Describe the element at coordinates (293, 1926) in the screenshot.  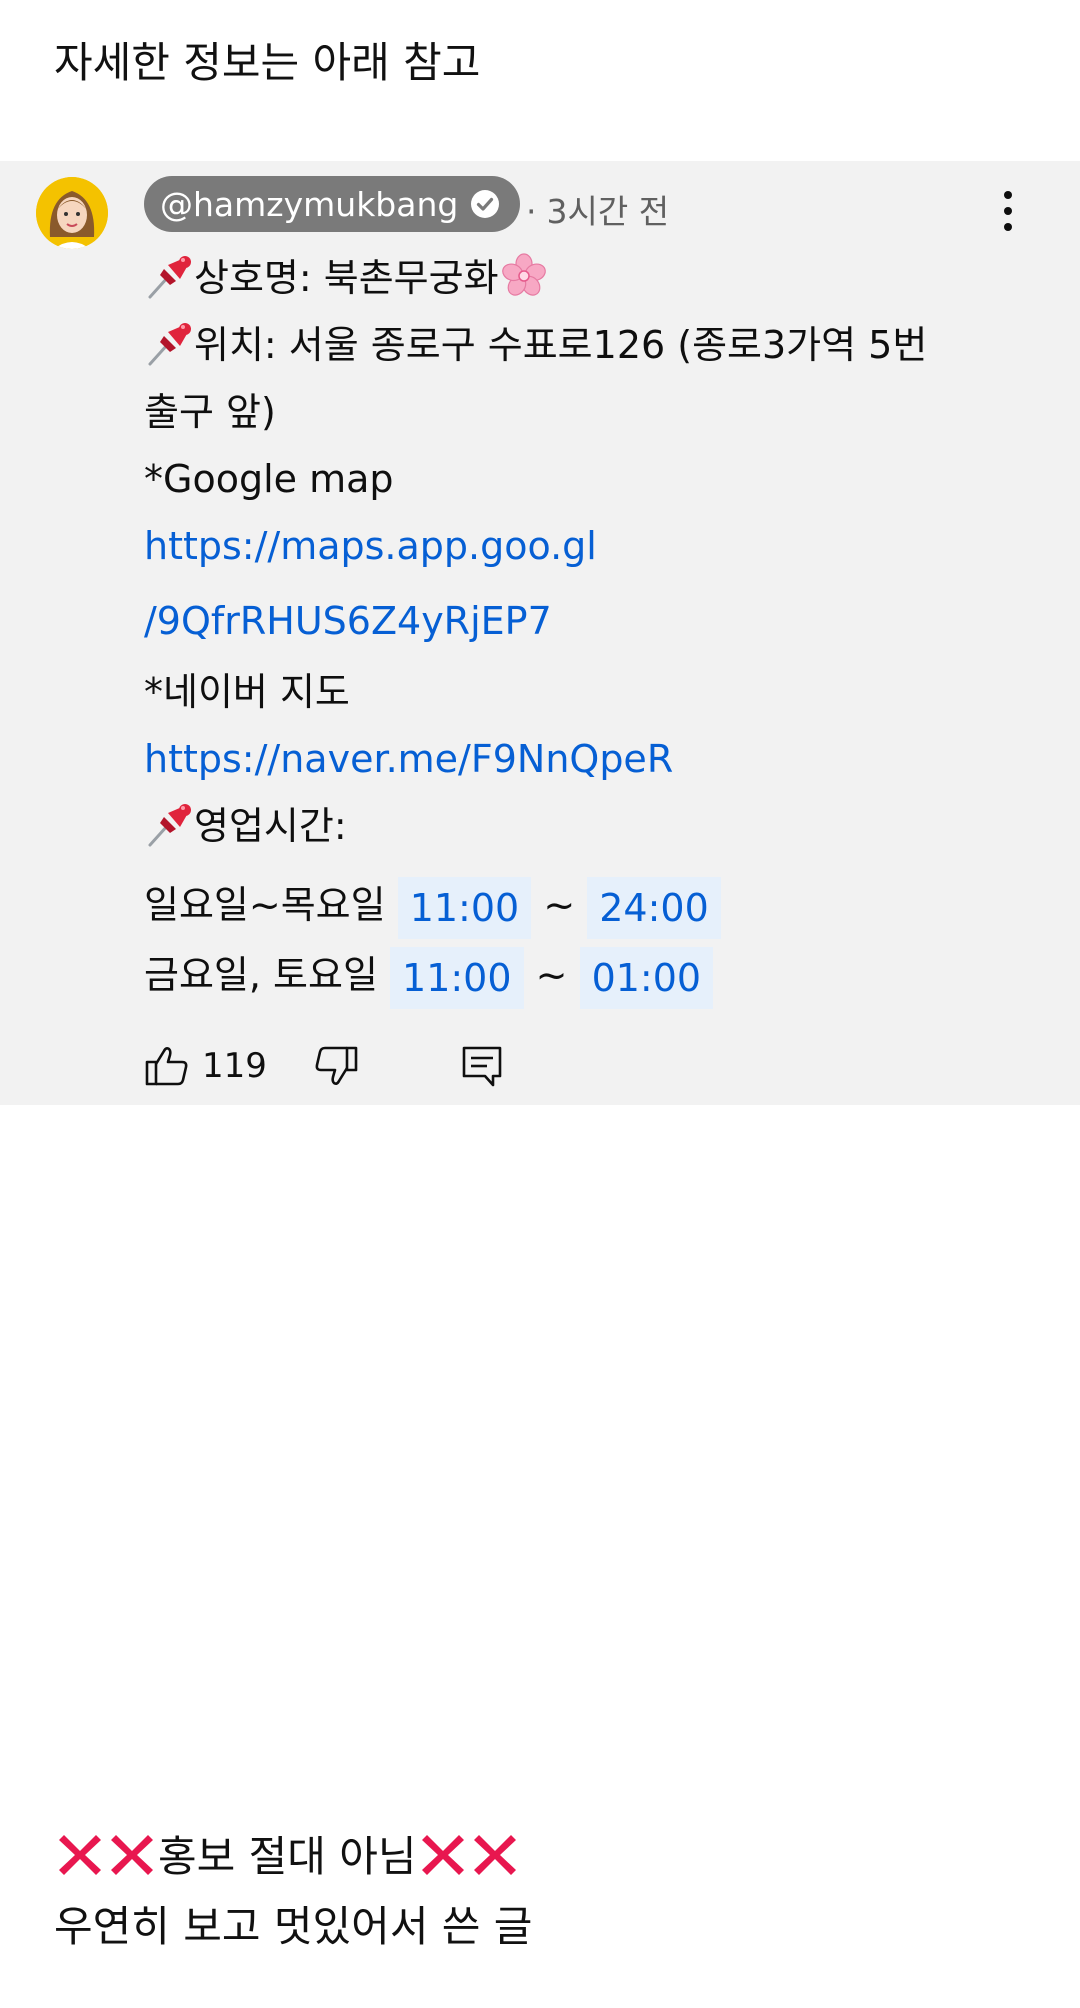
I see `outro-line-2: 우연히 보고 멋있어서 쓴 글` at that location.